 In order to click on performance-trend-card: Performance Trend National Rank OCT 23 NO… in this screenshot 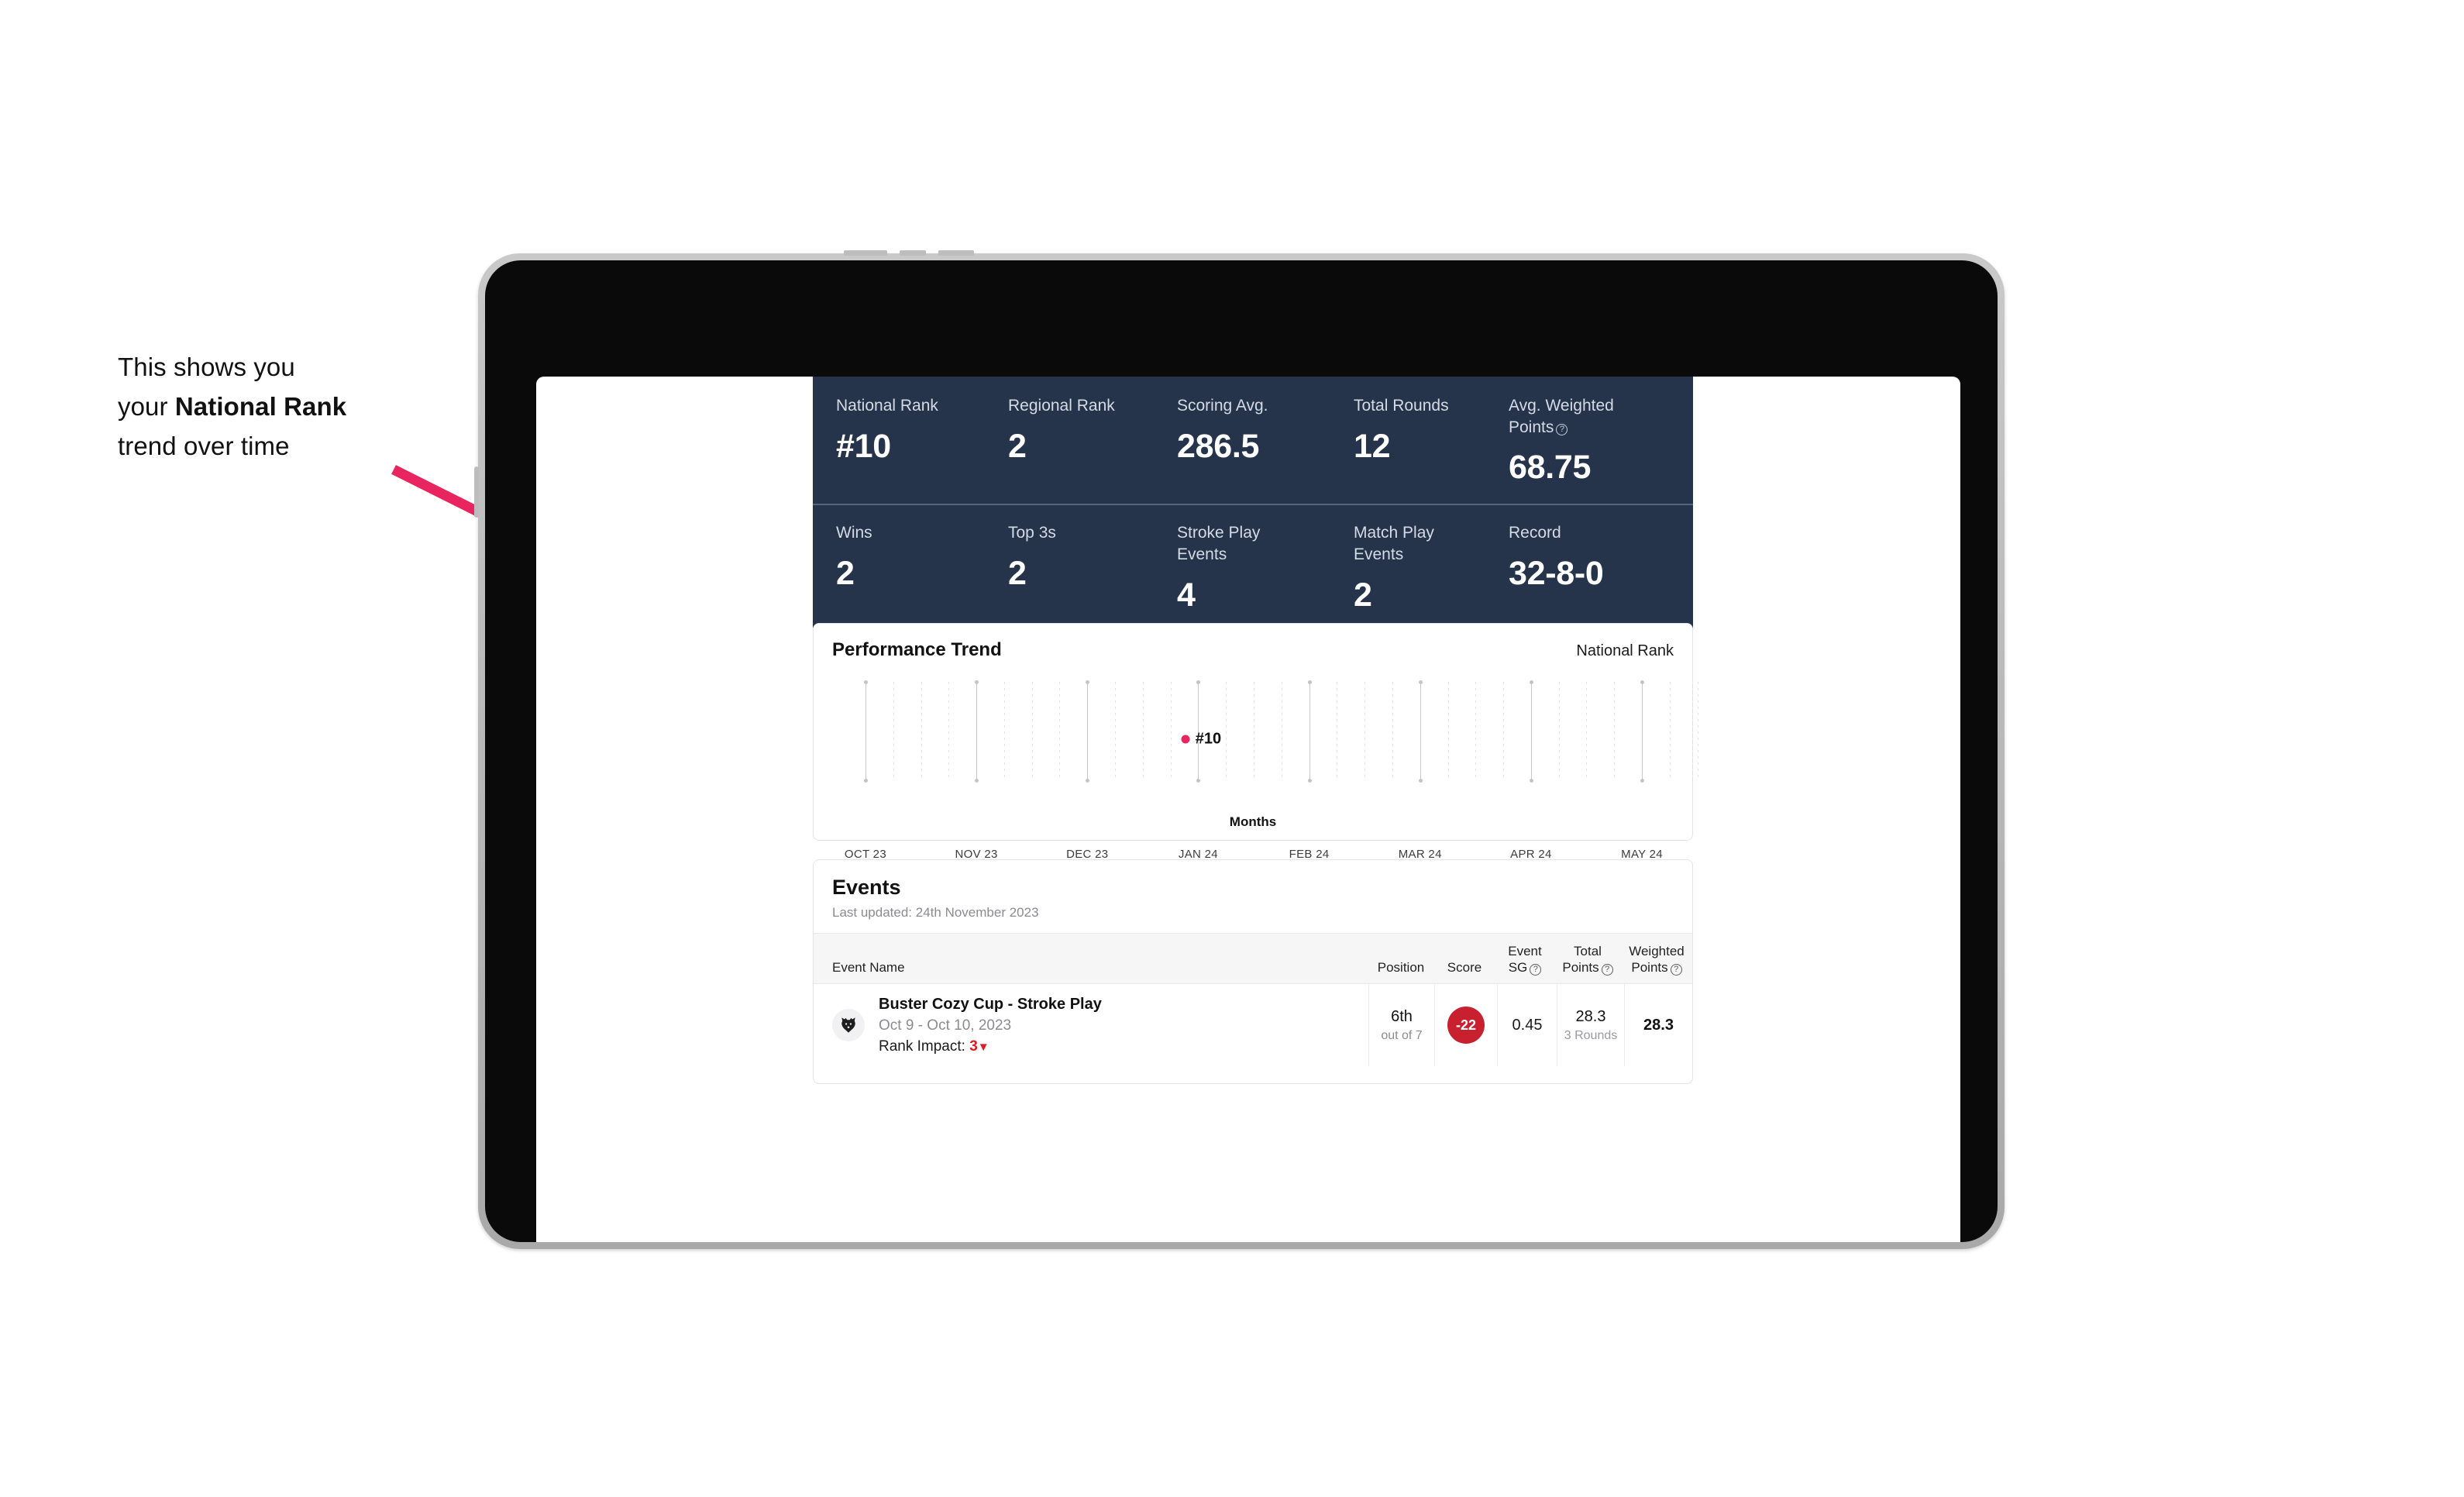, I will do `click(1255, 742)`.